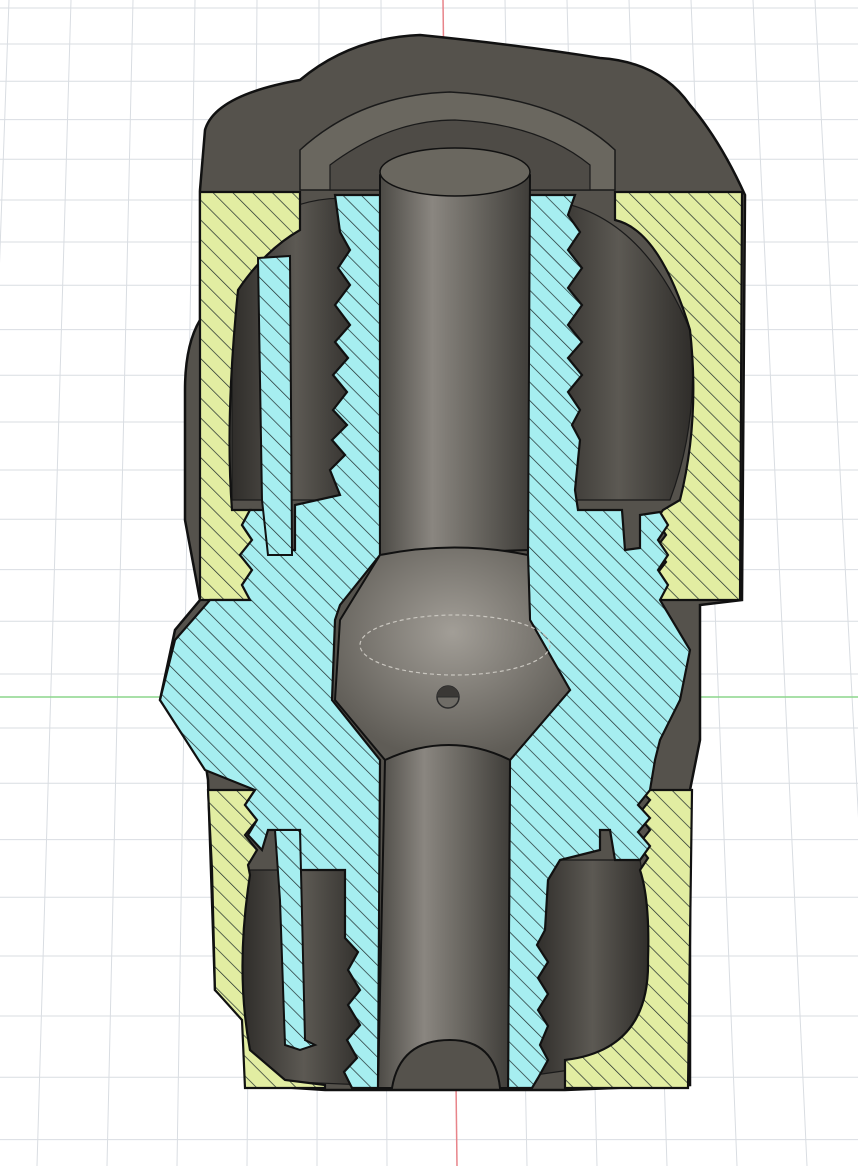  I want to click on central-bore, so click(455, 356).